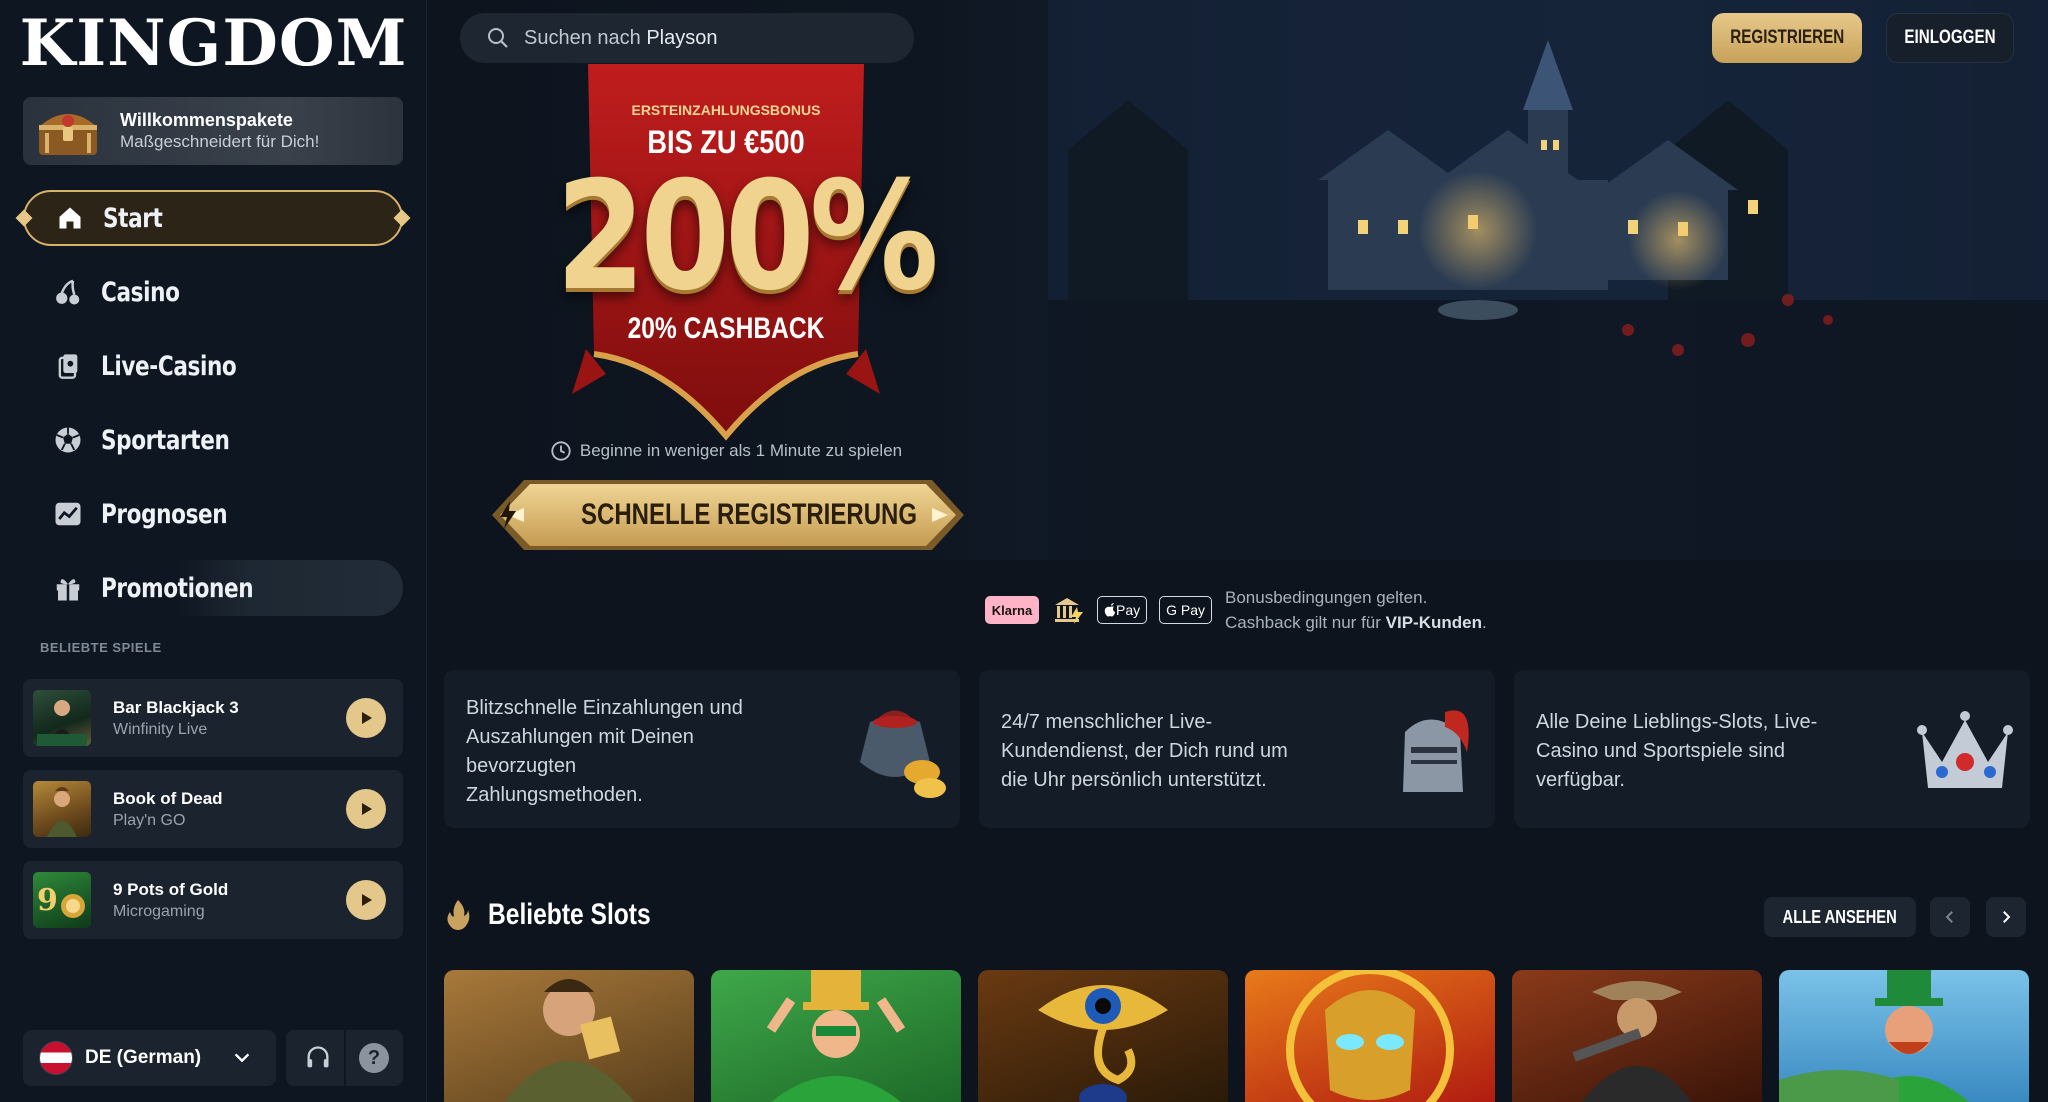  I want to click on play-icon, so click(367, 900).